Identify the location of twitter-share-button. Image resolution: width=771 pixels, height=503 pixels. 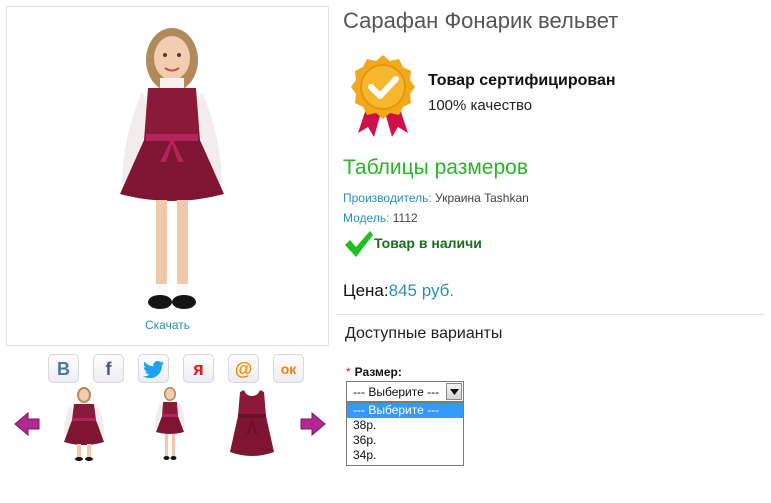
(153, 368).